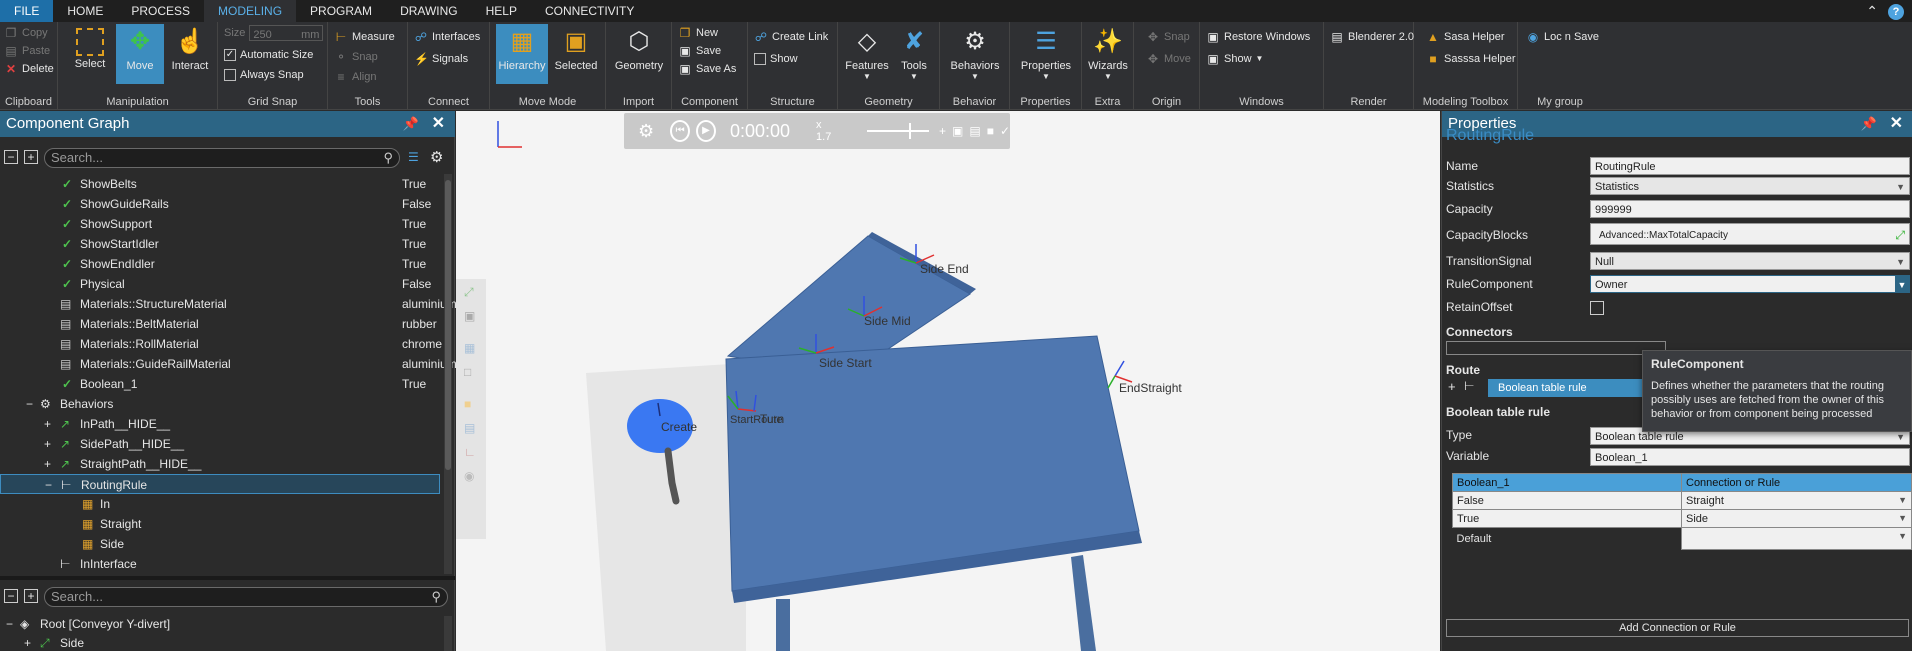 This screenshot has height=651, width=1912. Describe the element at coordinates (220, 524) in the screenshot. I see `tree-row: ▦ Straight` at that location.